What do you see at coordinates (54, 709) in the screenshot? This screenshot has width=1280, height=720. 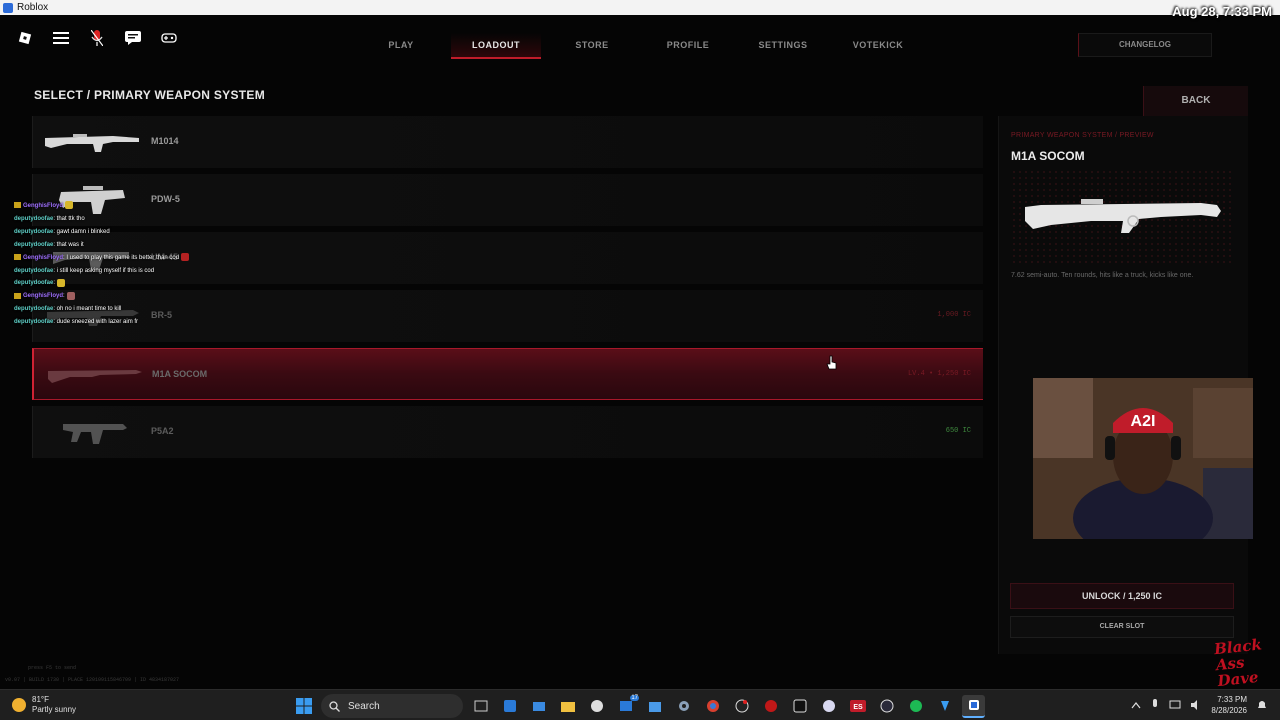 I see `weather-desc: Partly sunny` at bounding box center [54, 709].